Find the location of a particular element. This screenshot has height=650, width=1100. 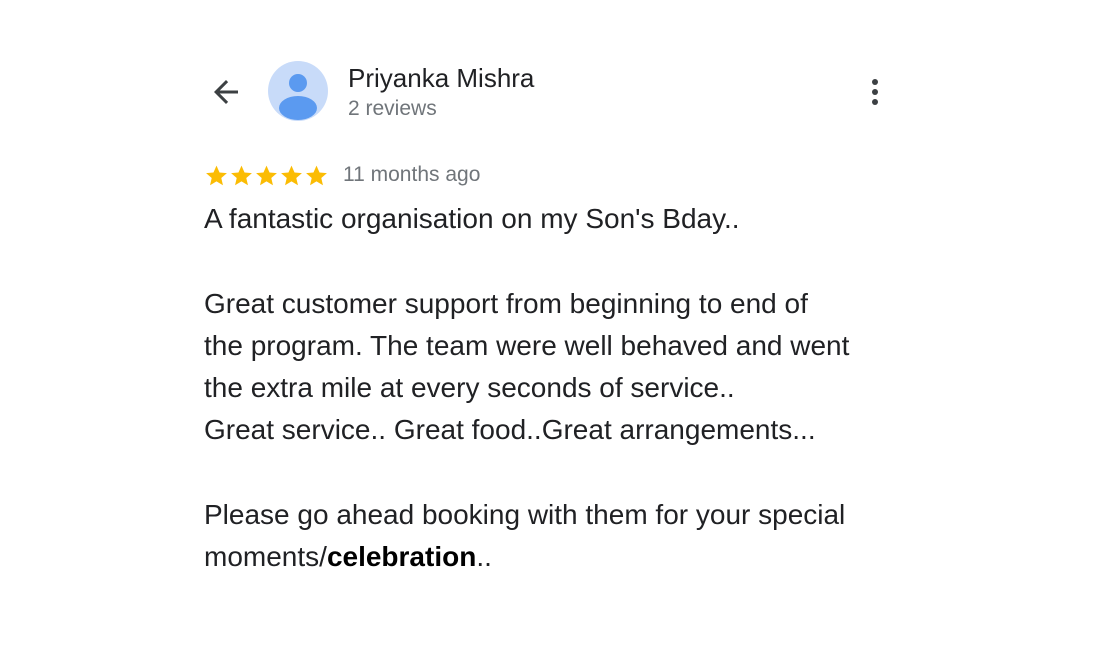

user-name: Priyanka Mishra is located at coordinates (441, 78).